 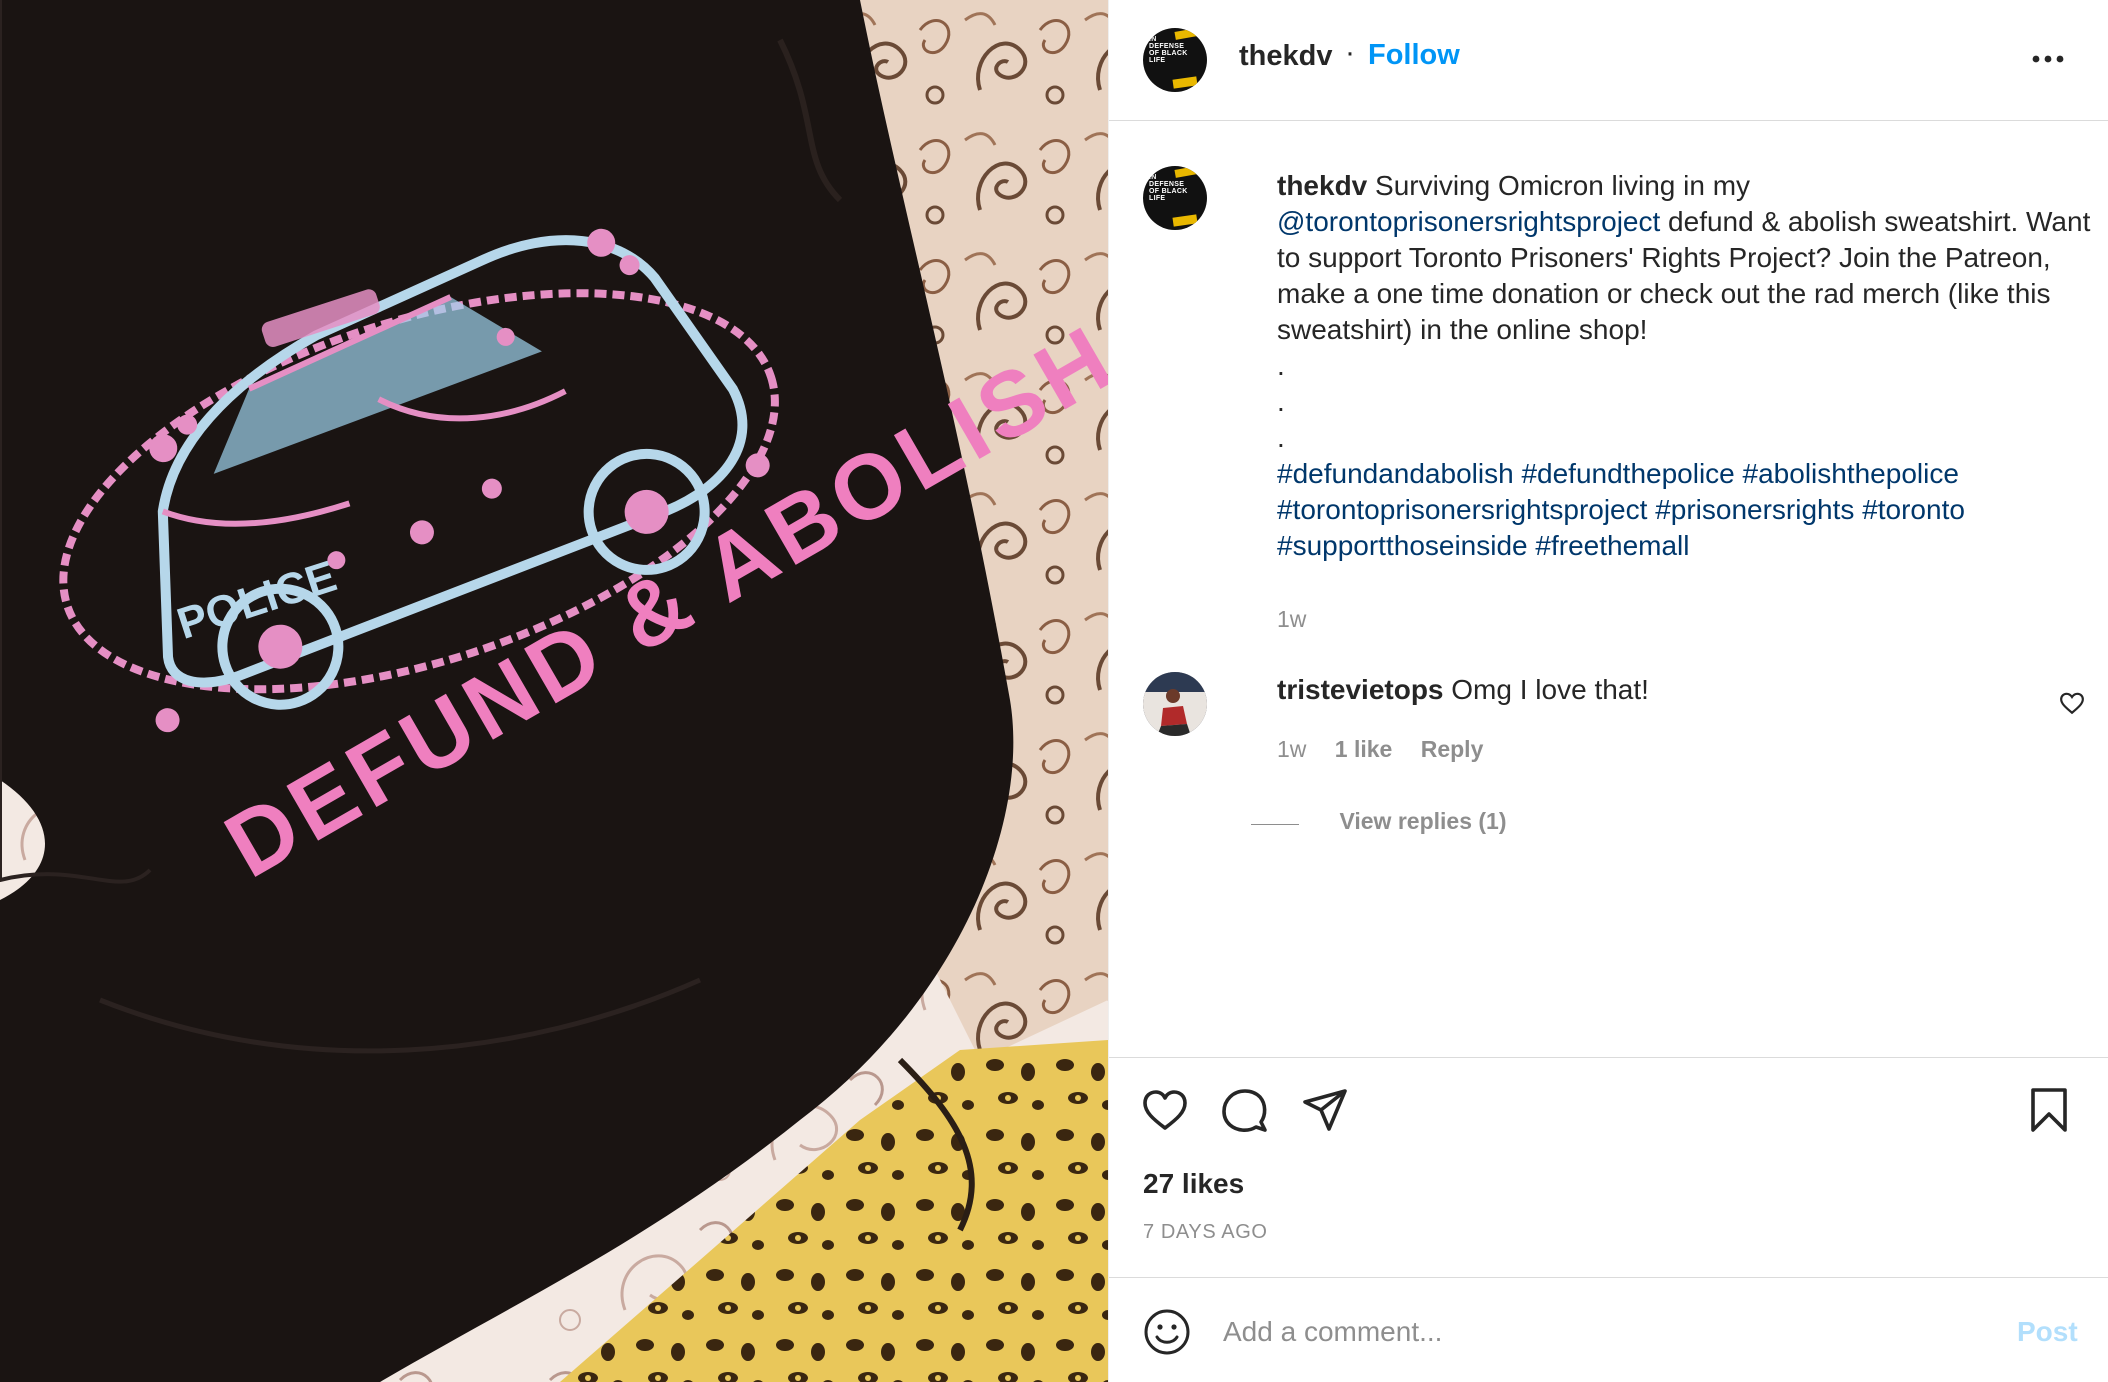 What do you see at coordinates (1423, 821) in the screenshot?
I see `view-replies-label: View replies (1)` at bounding box center [1423, 821].